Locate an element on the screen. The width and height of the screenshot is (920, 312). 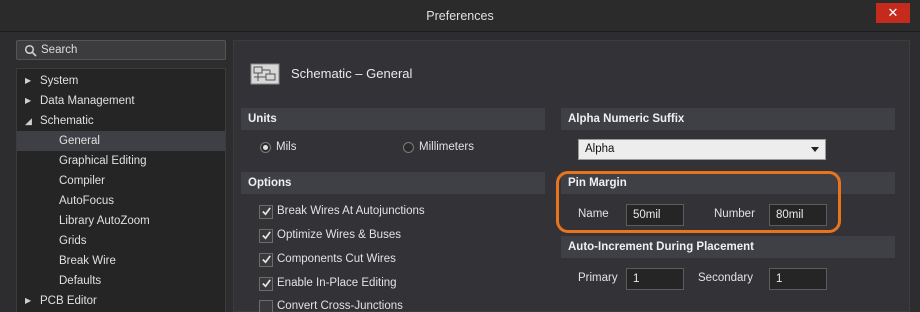
pin-margin-highlight is located at coordinates (698, 202).